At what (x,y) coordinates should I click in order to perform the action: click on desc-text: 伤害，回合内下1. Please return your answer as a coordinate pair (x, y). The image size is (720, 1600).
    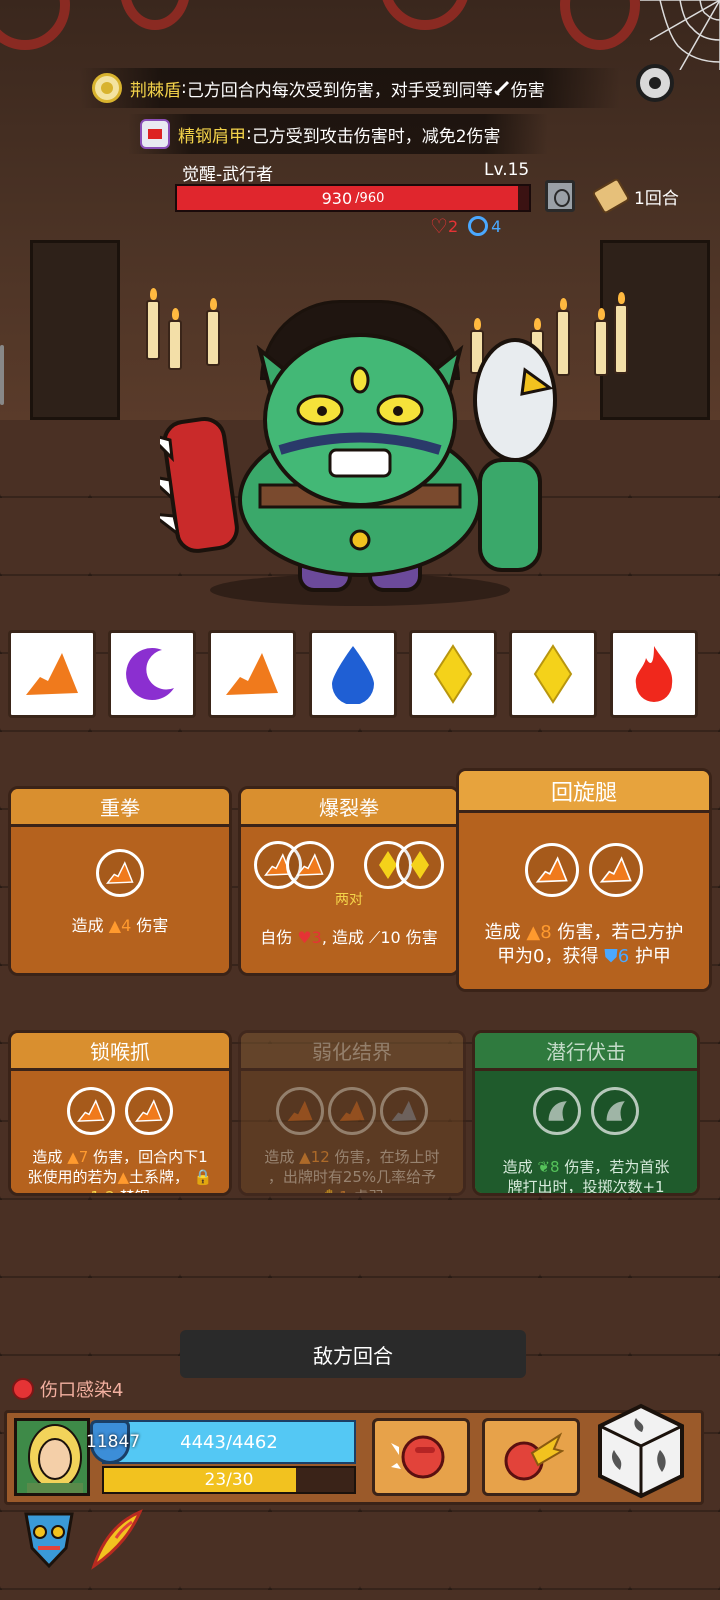
    Looking at the image, I should click on (150, 1157).